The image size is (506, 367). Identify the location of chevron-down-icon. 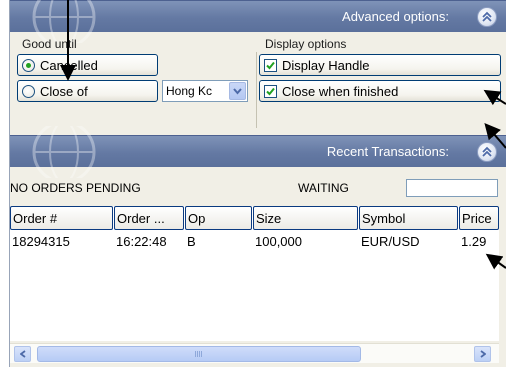
(237, 91).